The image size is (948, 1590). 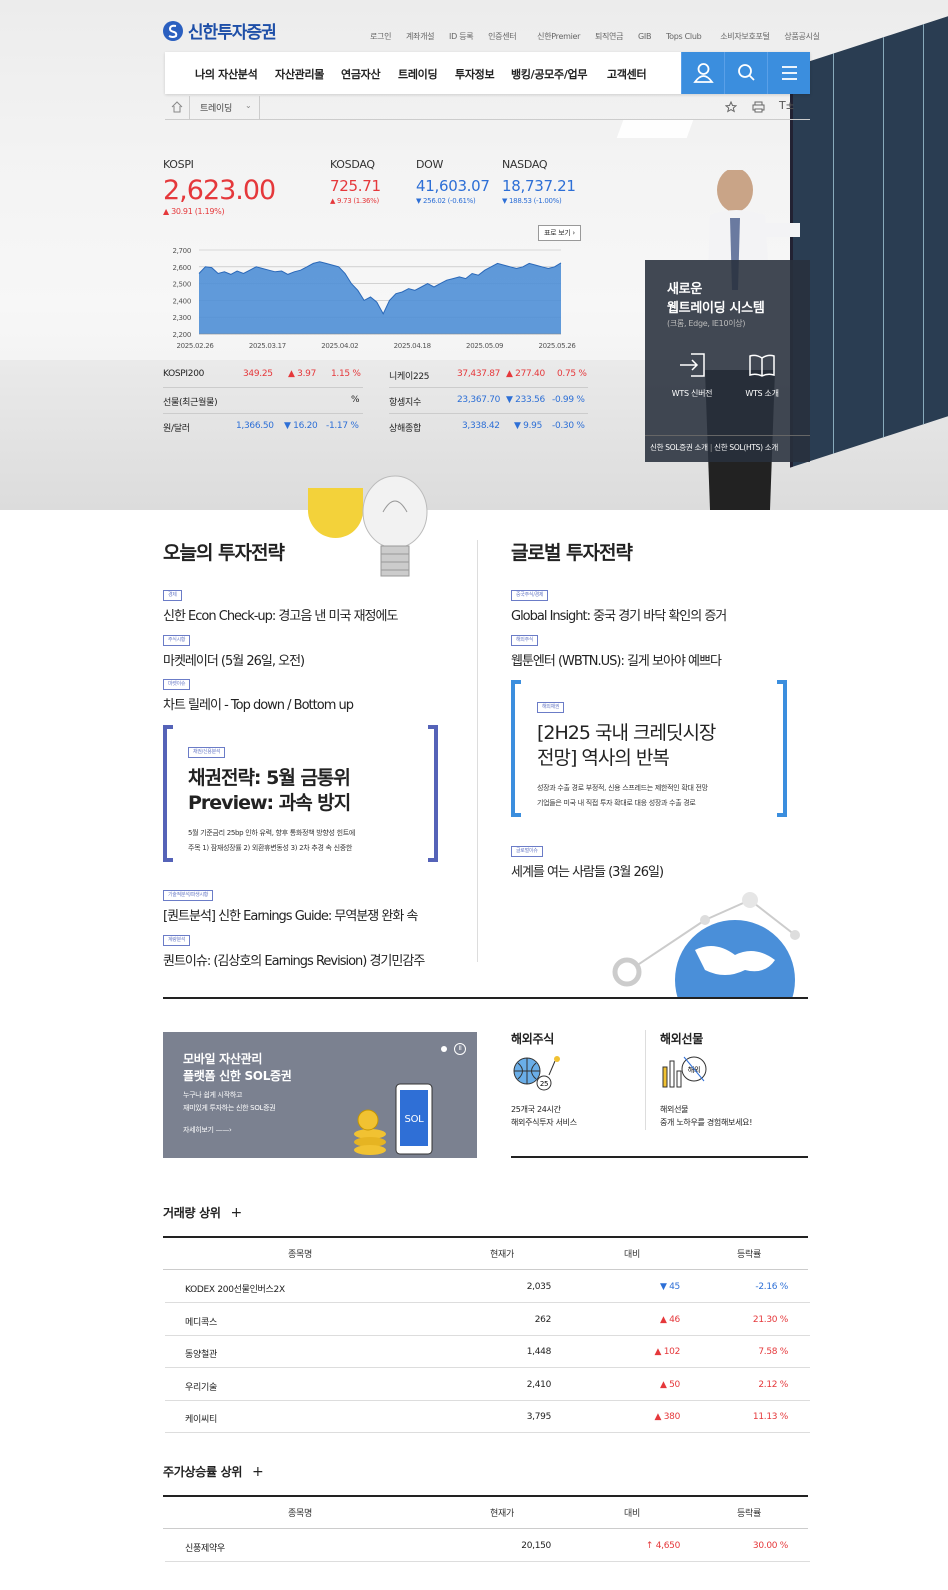 I want to click on star-icon, so click(x=731, y=107).